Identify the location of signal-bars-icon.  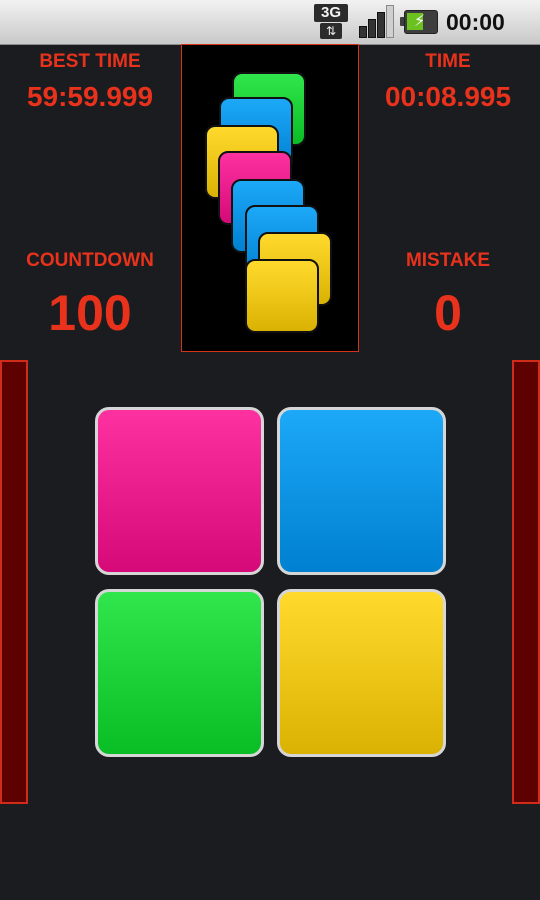
(375, 21).